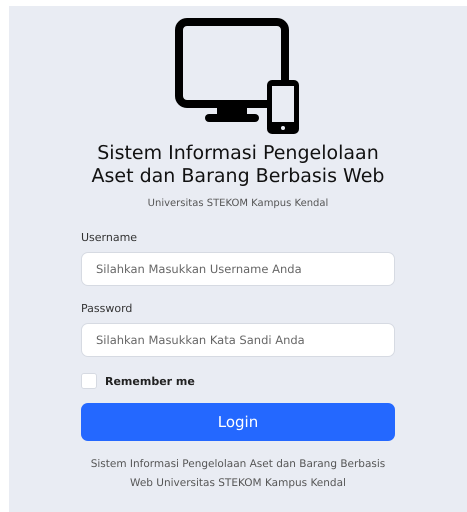  What do you see at coordinates (238, 340) in the screenshot?
I see `password-field: Silahkan Masukkan Kata Sandi Anda` at bounding box center [238, 340].